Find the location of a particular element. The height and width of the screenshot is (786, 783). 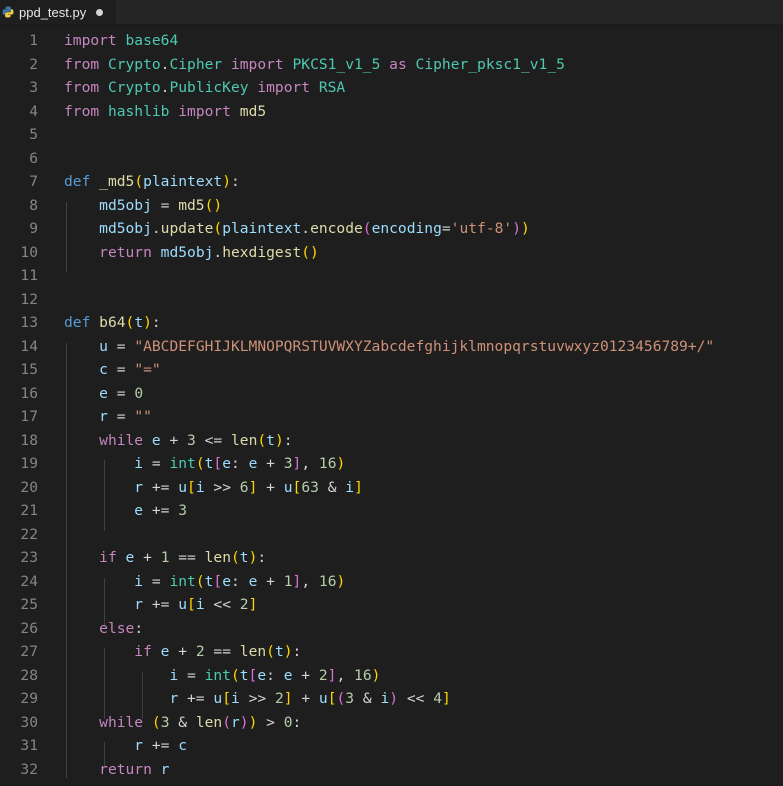

code-token: base64 is located at coordinates (152, 40).